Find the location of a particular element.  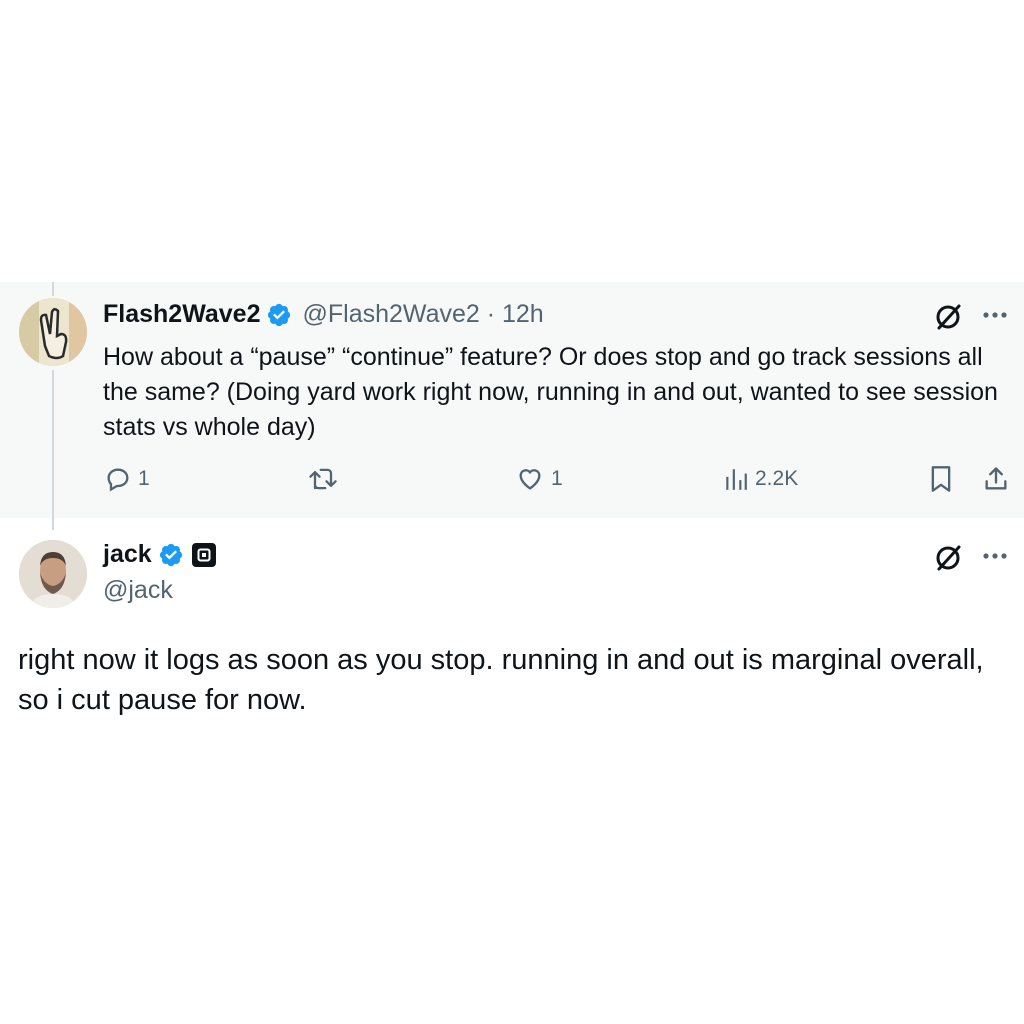

retweet-button is located at coordinates (323, 479).